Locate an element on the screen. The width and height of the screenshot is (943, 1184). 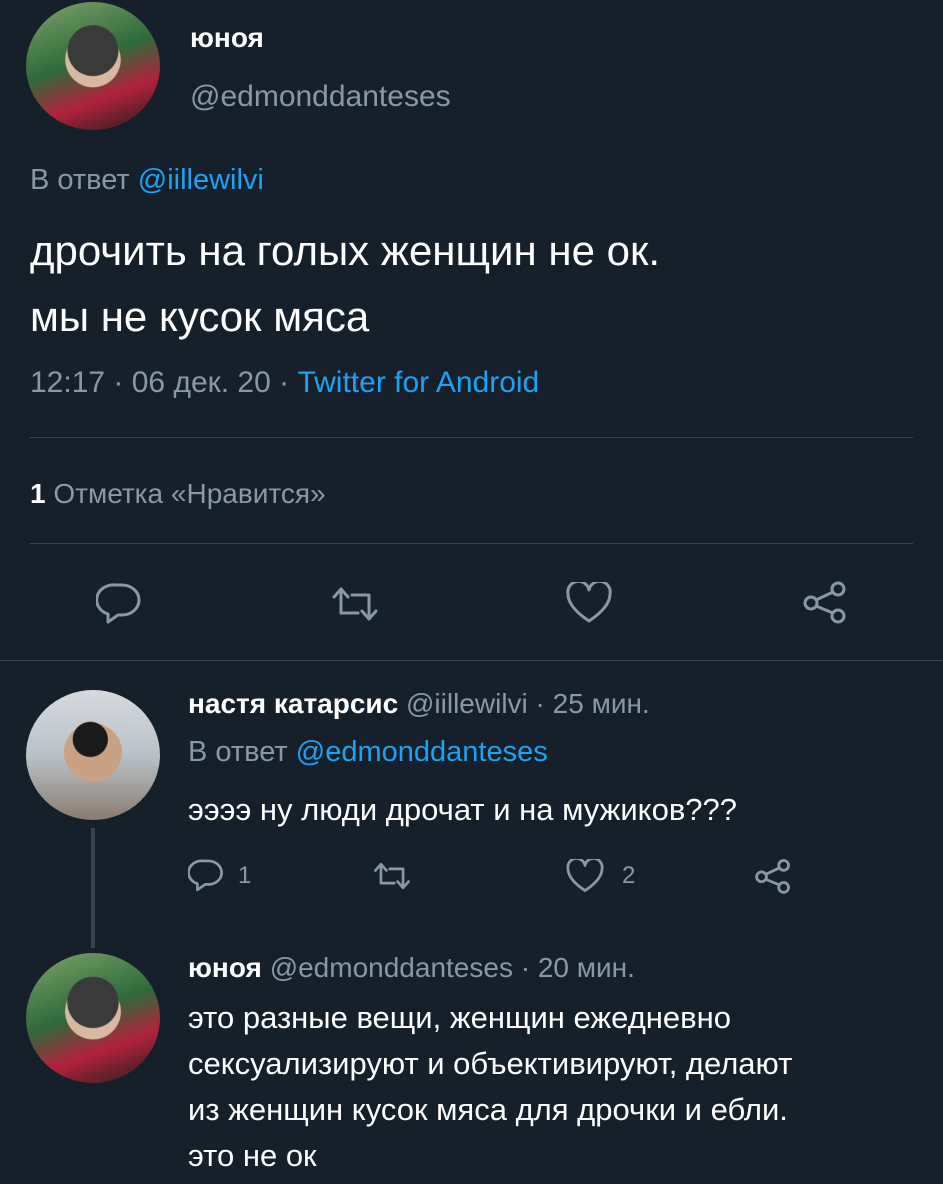
reply1-meta: @iillewilvi · 25 мин. is located at coordinates (528, 703).